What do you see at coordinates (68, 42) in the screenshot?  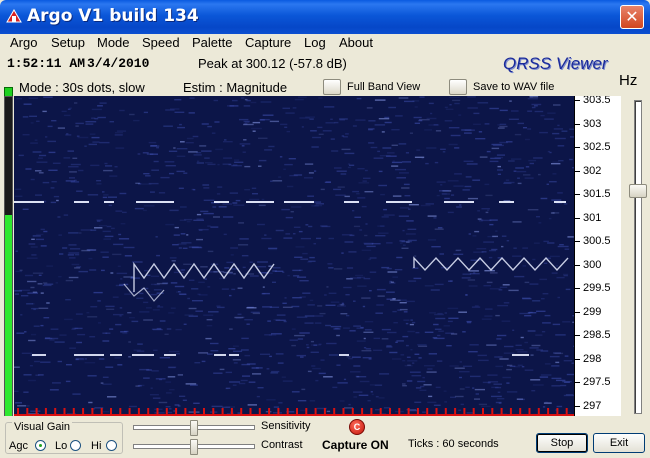 I see `menu-setup: Setup` at bounding box center [68, 42].